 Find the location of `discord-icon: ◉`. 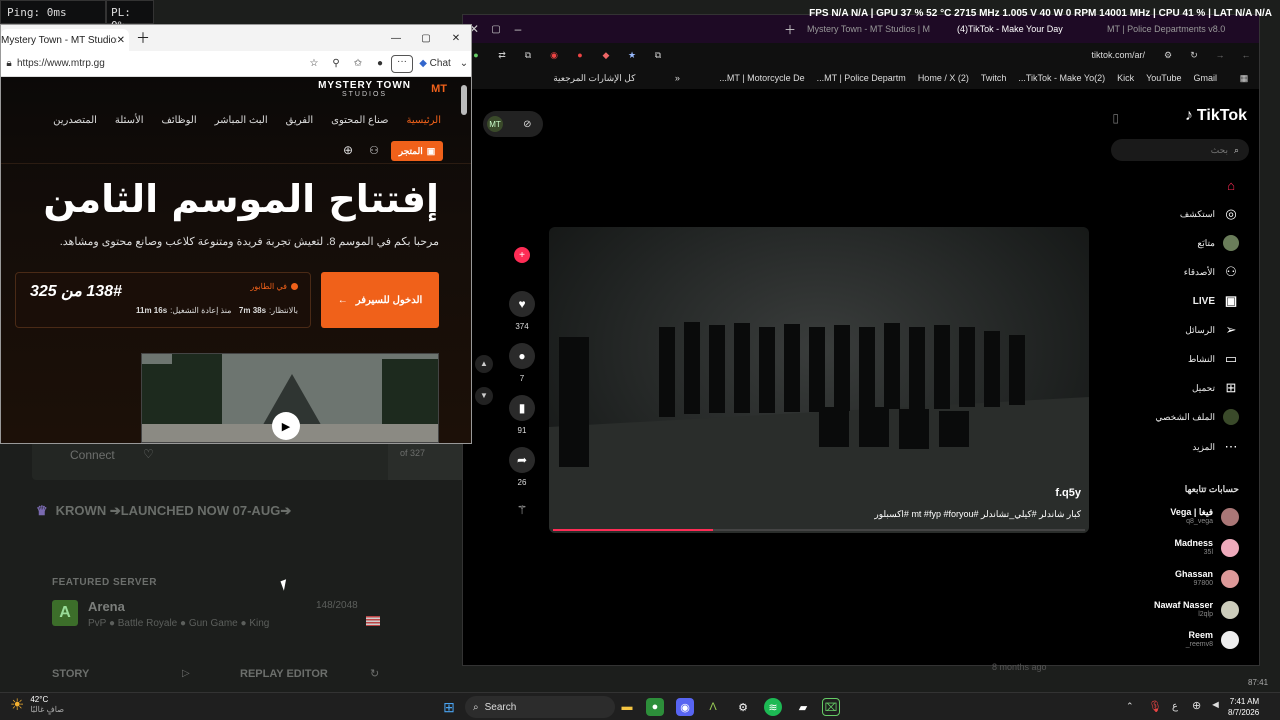

discord-icon: ◉ is located at coordinates (685, 707).